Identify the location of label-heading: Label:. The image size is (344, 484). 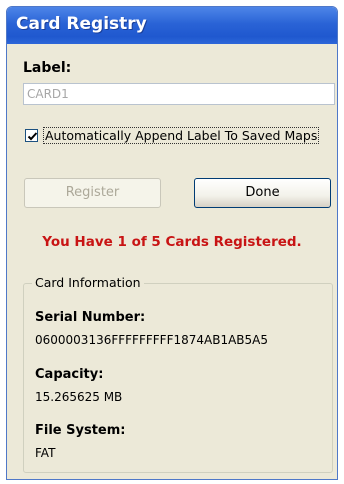
(47, 68).